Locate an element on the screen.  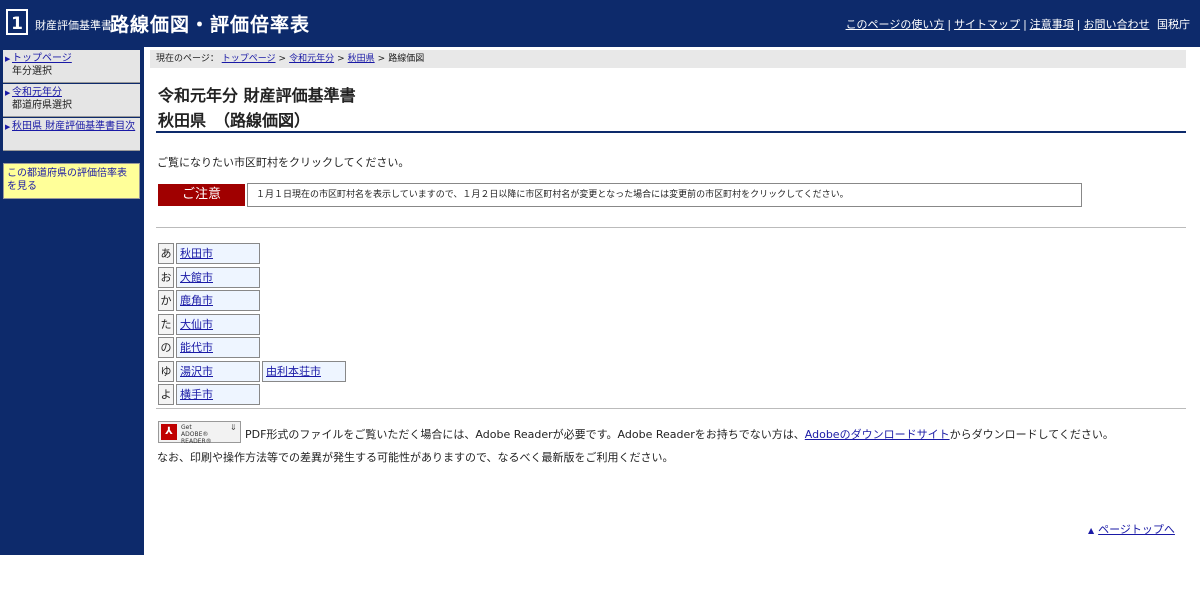
city-link: 大仙市 is located at coordinates (218, 324).